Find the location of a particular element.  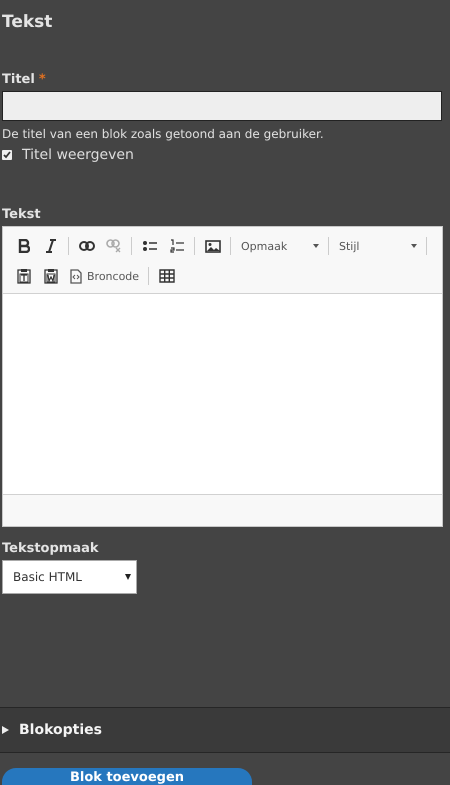

source-code-icon is located at coordinates (76, 276).